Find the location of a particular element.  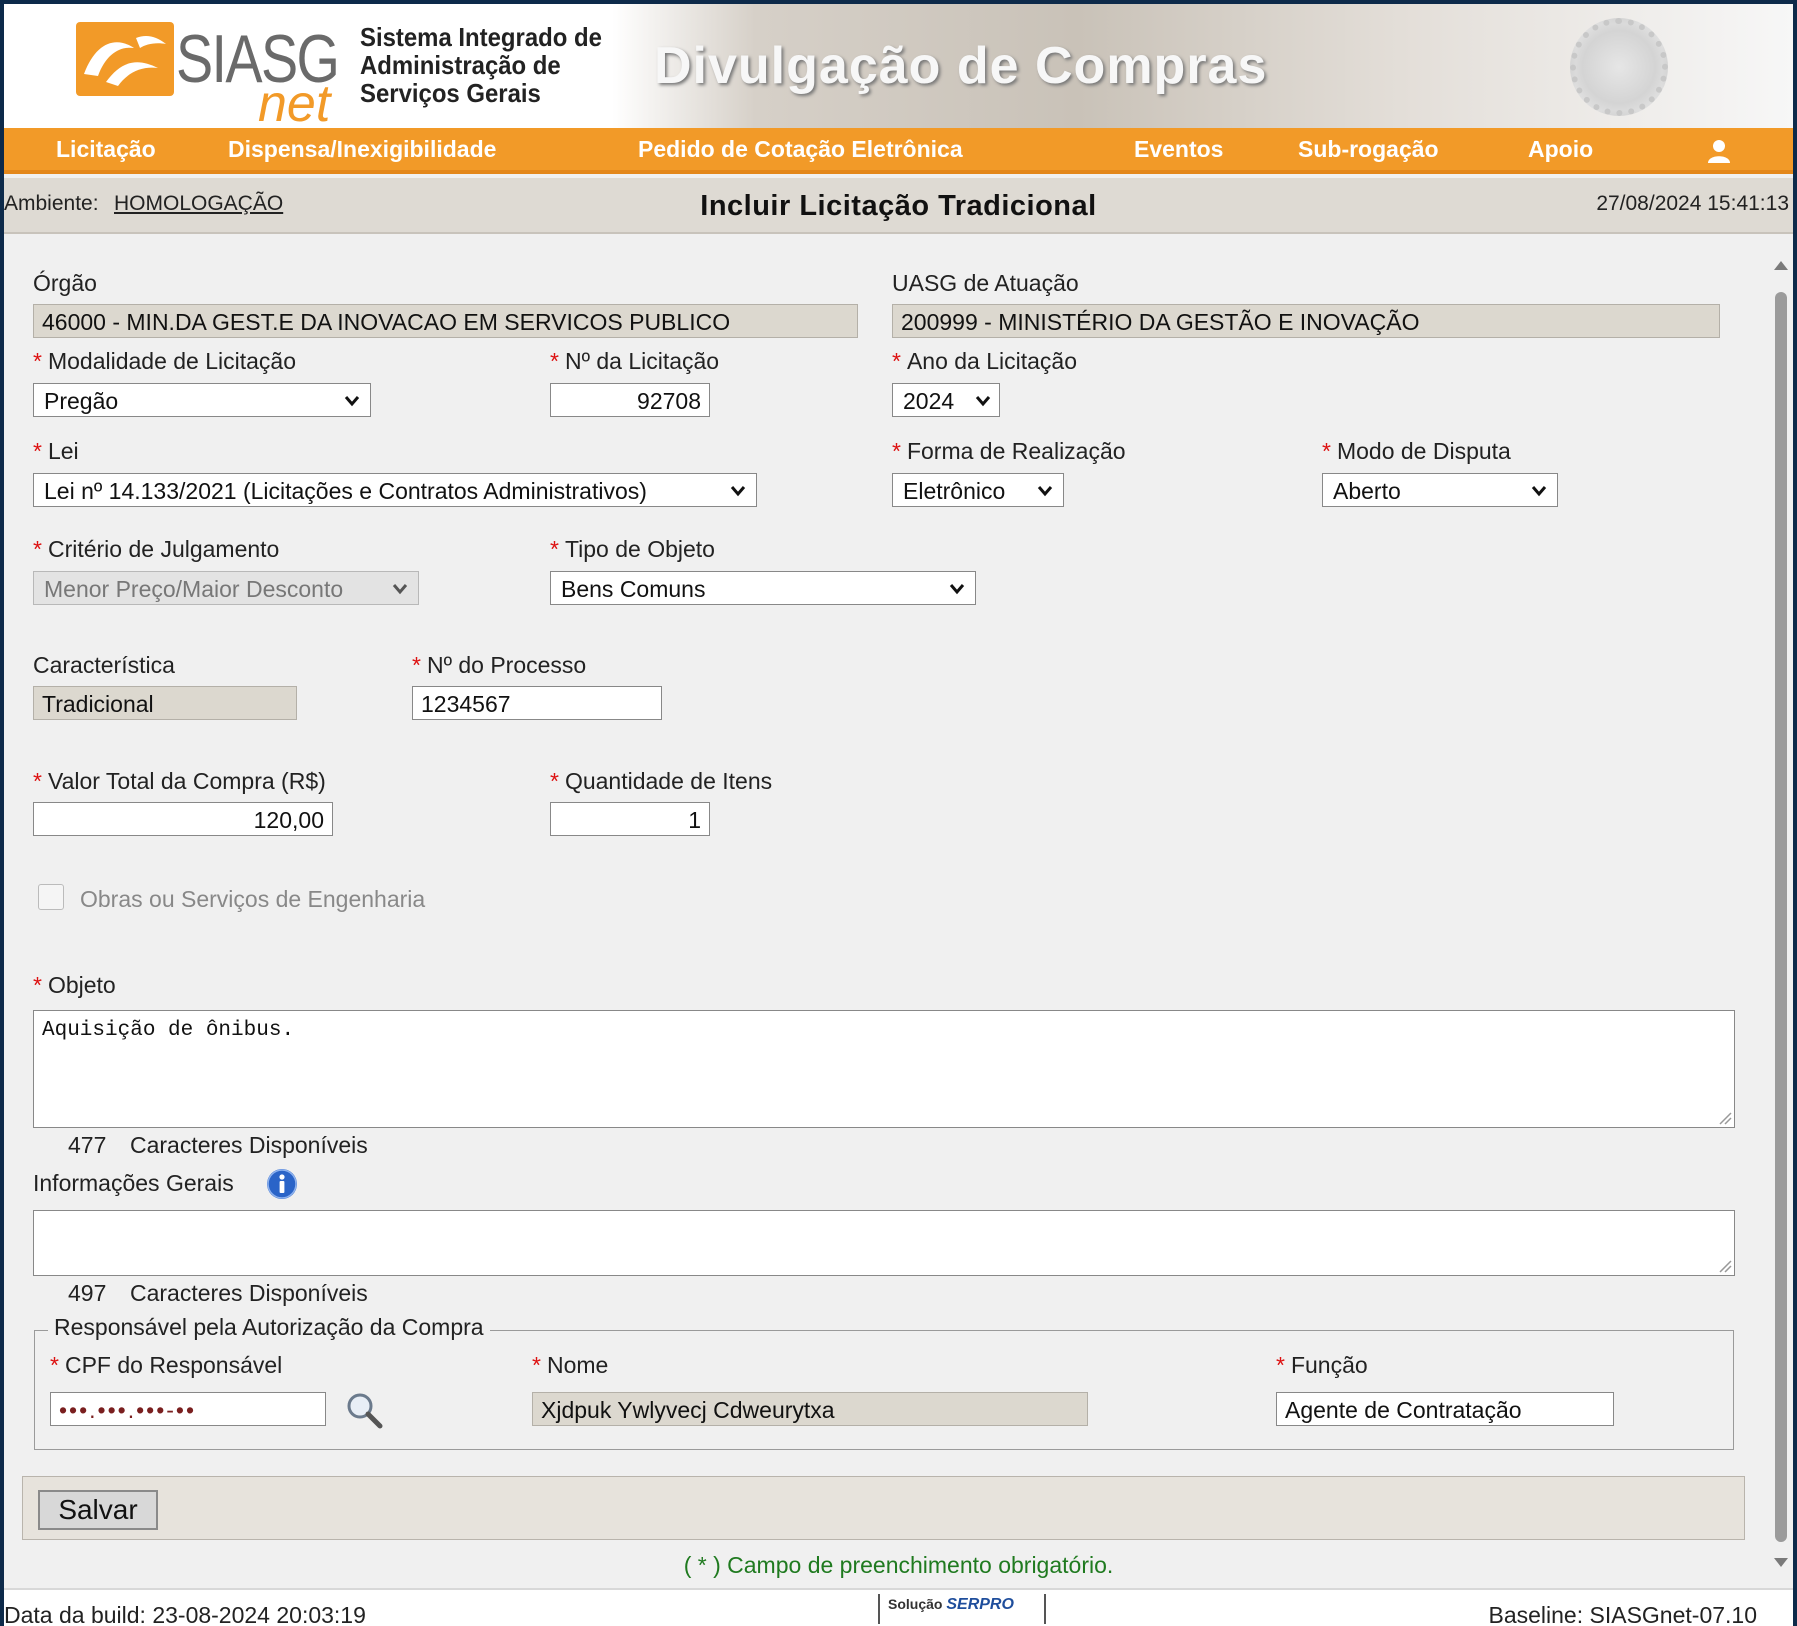

logo-net-text: net is located at coordinates (294, 104).